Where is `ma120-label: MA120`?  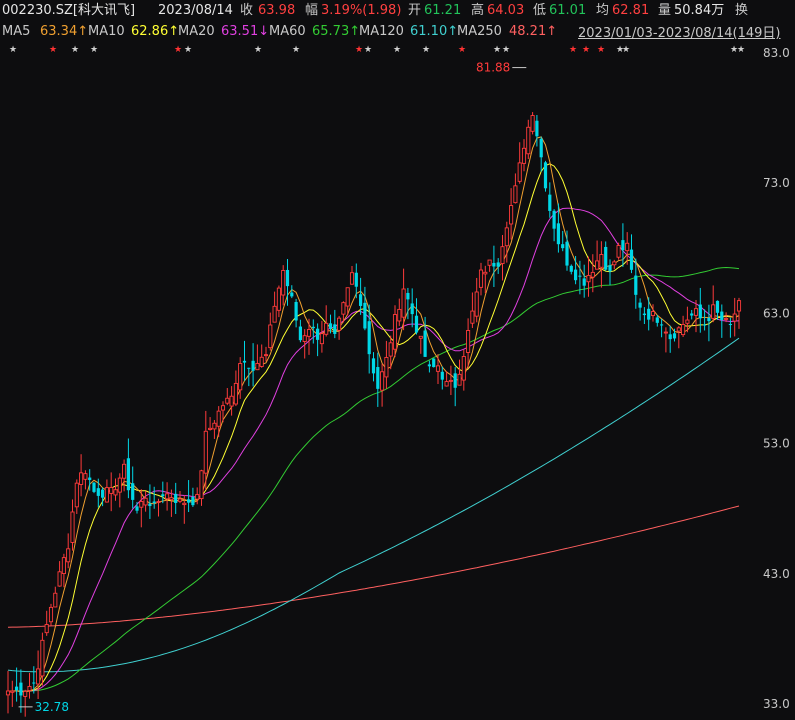
ma120-label: MA120 is located at coordinates (381, 32).